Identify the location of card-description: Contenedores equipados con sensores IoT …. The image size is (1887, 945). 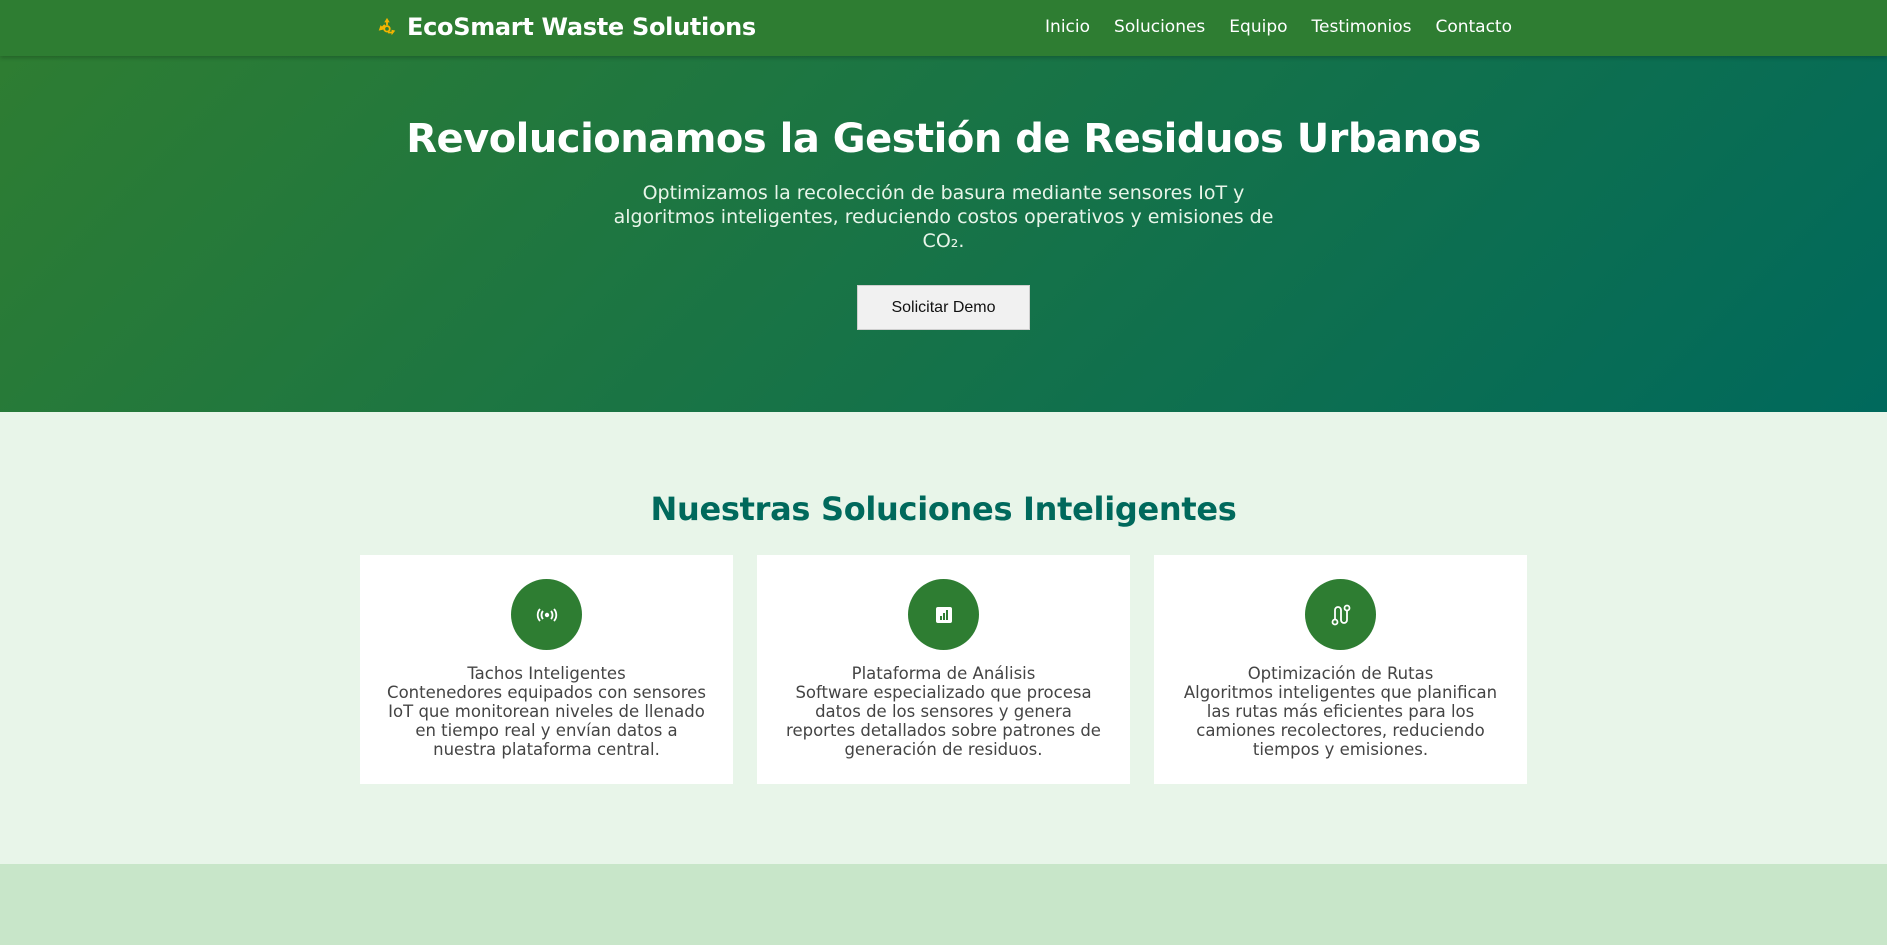
(546, 721).